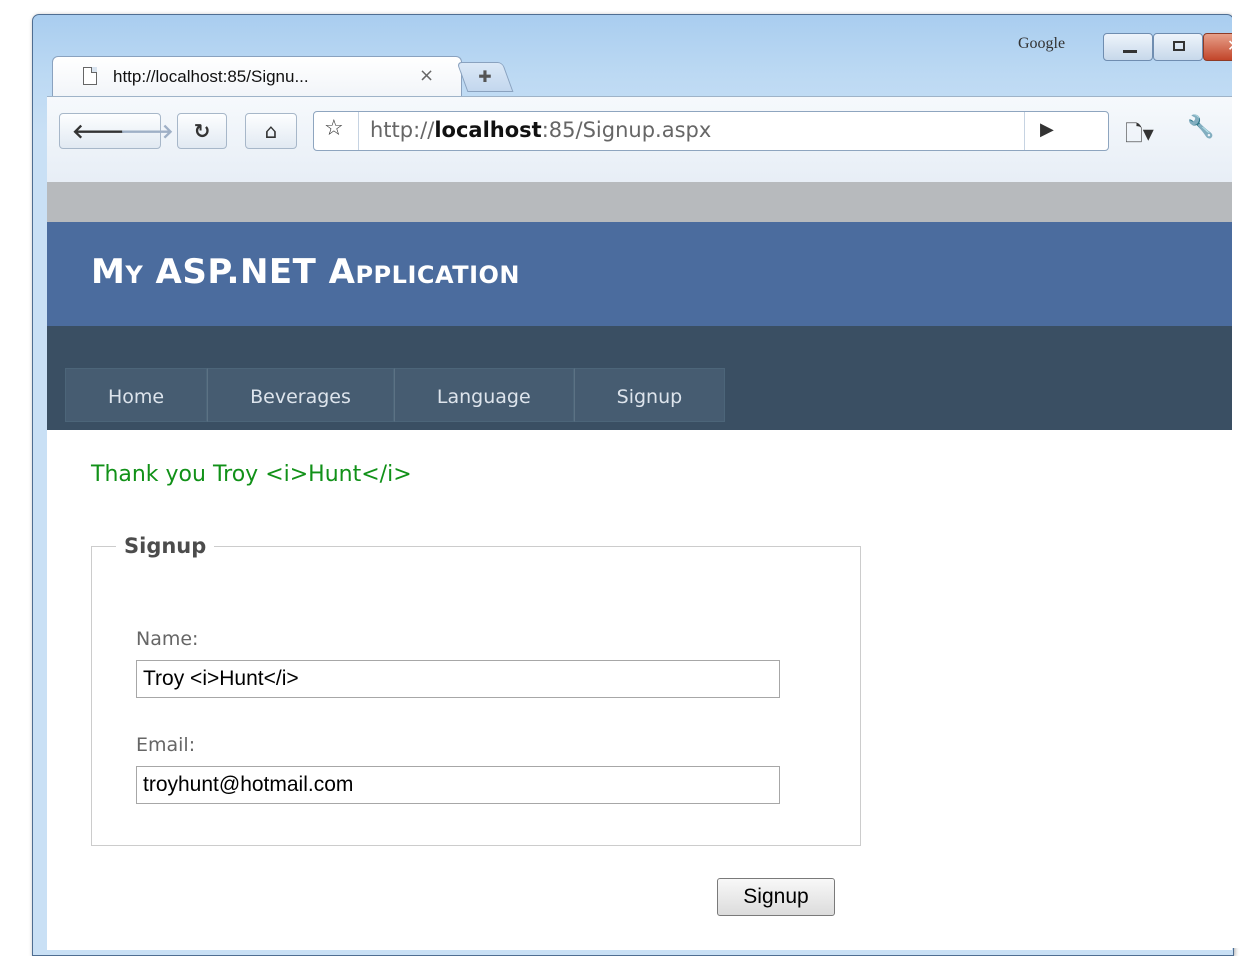 The width and height of the screenshot is (1246, 956). What do you see at coordinates (334, 128) in the screenshot?
I see `star-icon: ☆` at bounding box center [334, 128].